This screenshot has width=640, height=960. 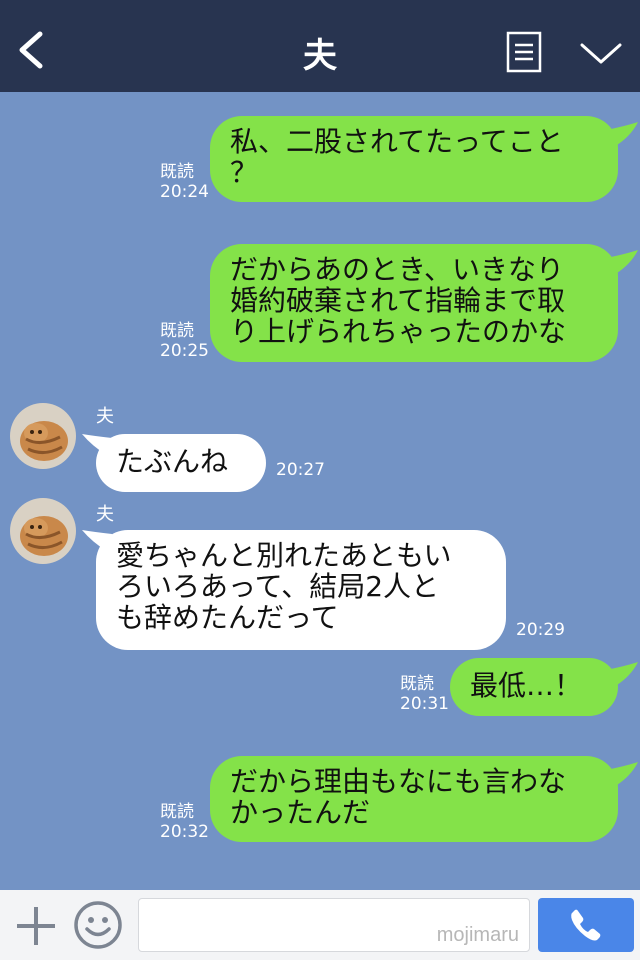 I want to click on smile-icon, so click(x=98, y=925).